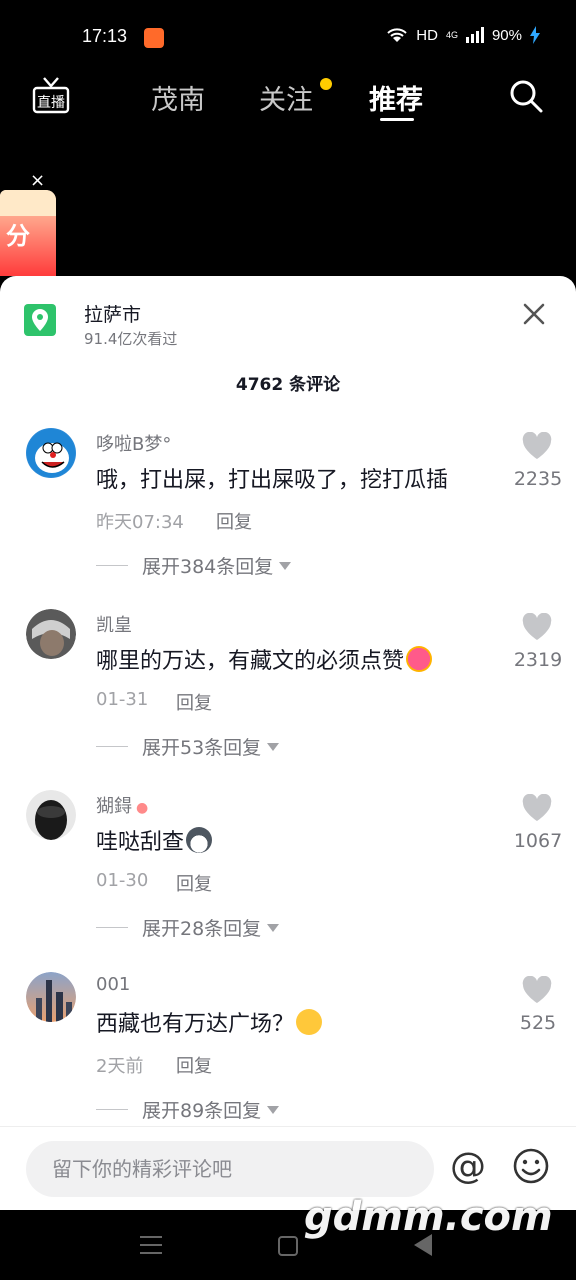 This screenshot has width=576, height=1280. What do you see at coordinates (140, 522) in the screenshot?
I see `comment-time: 昨天07:34` at bounding box center [140, 522].